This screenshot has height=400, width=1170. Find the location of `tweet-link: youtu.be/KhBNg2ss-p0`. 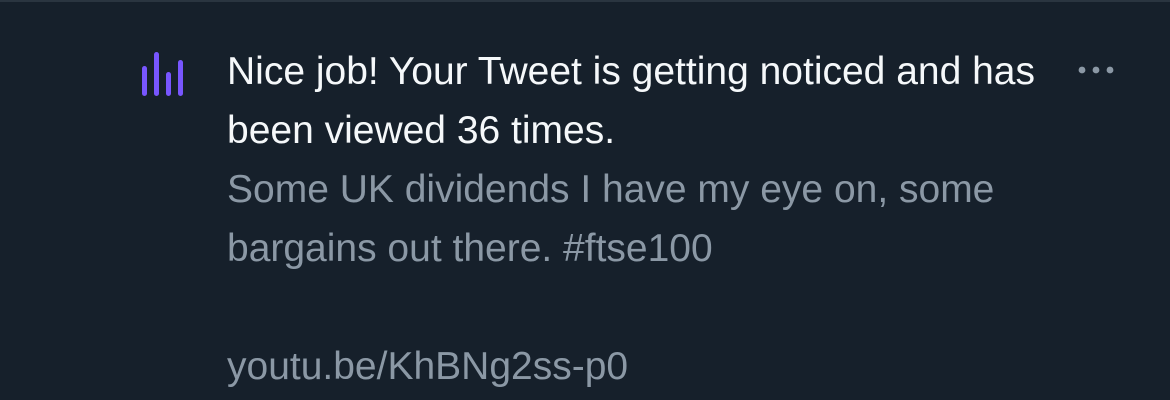

tweet-link: youtu.be/KhBNg2ss-p0 is located at coordinates (667, 366).